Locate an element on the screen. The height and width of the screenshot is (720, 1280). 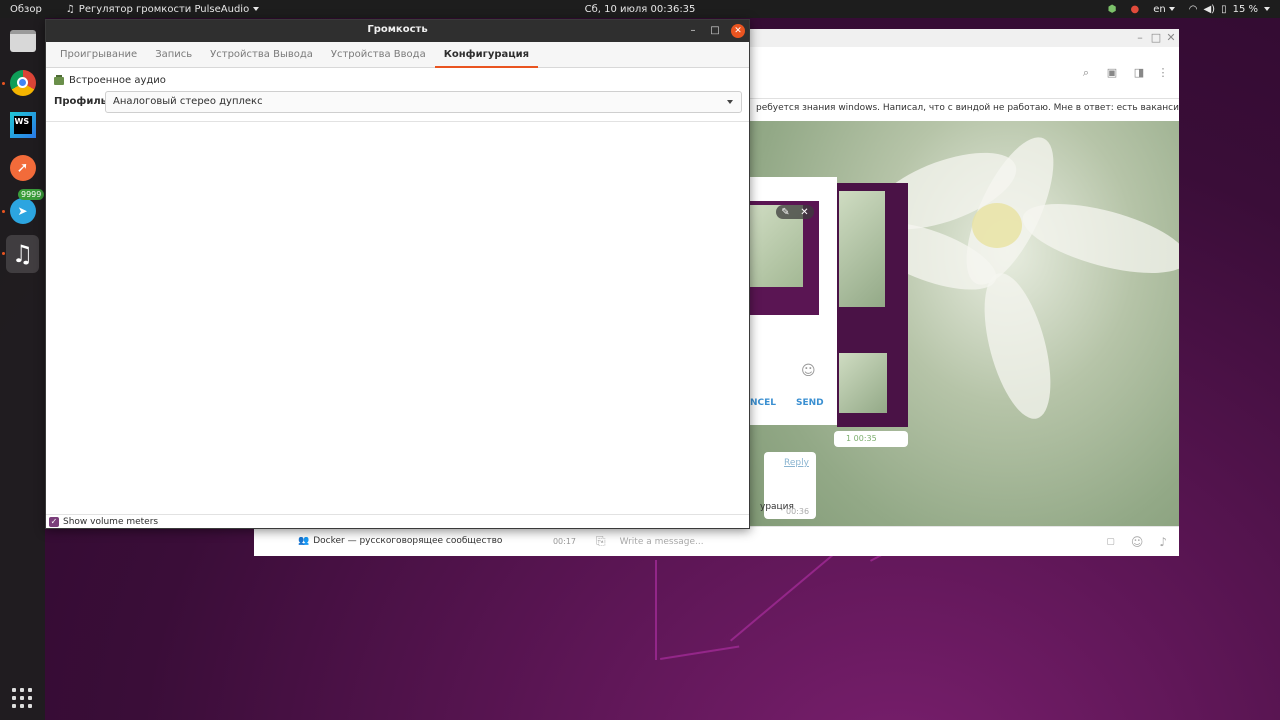
send-photo-dialog: ✎ ✕ ☺ NCEL SEND is located at coordinates (793, 301).